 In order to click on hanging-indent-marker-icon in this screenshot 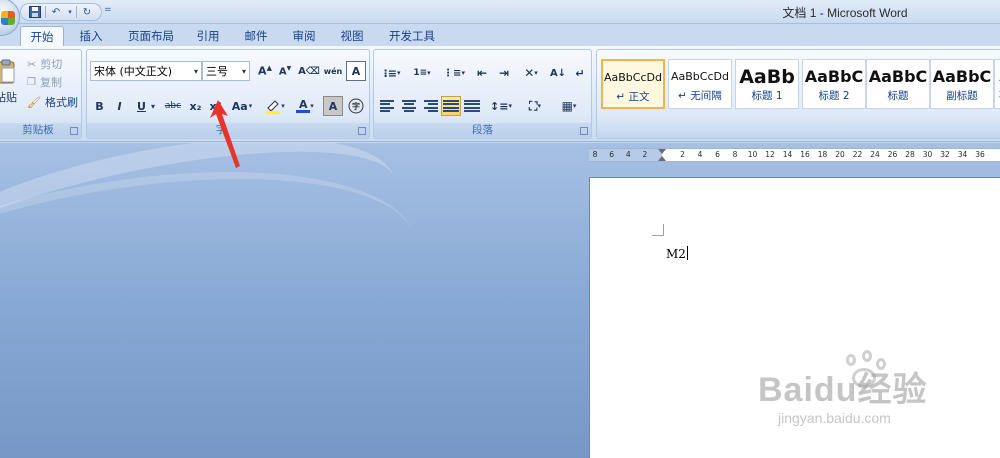, I will do `click(662, 158)`.